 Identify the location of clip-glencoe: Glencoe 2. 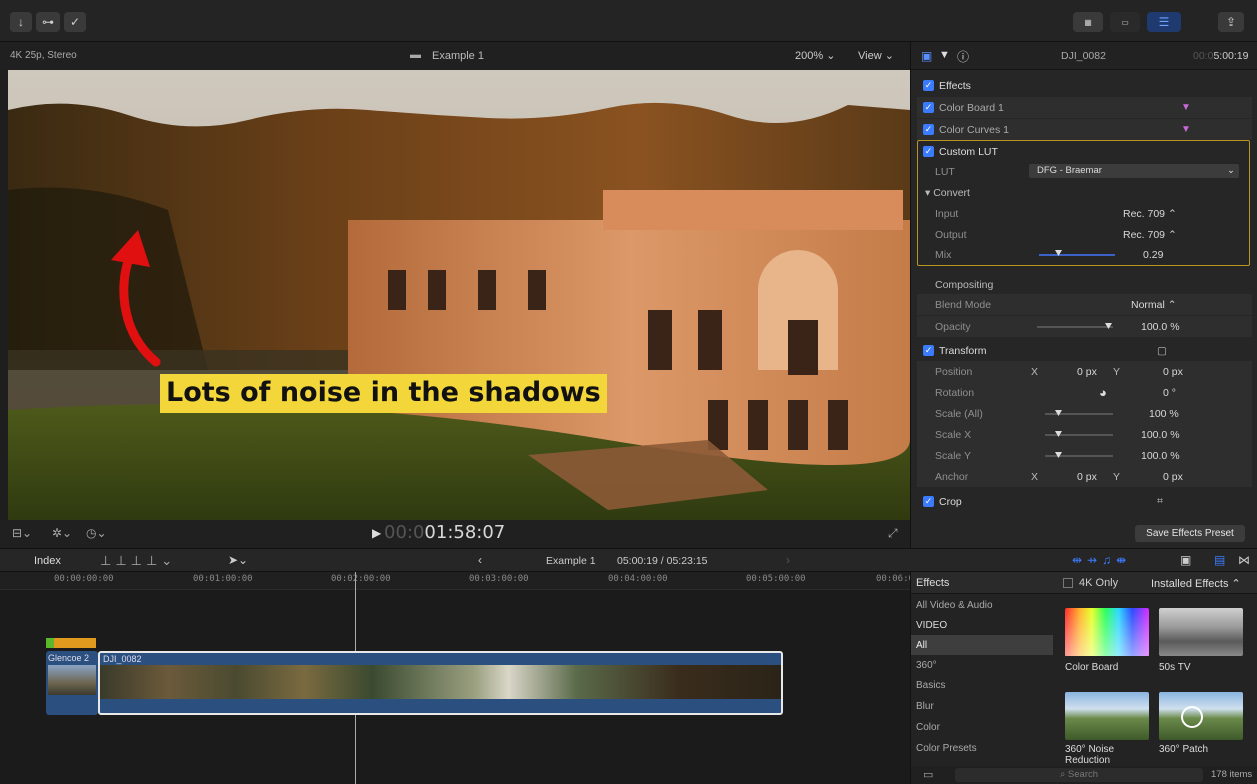
(72, 683).